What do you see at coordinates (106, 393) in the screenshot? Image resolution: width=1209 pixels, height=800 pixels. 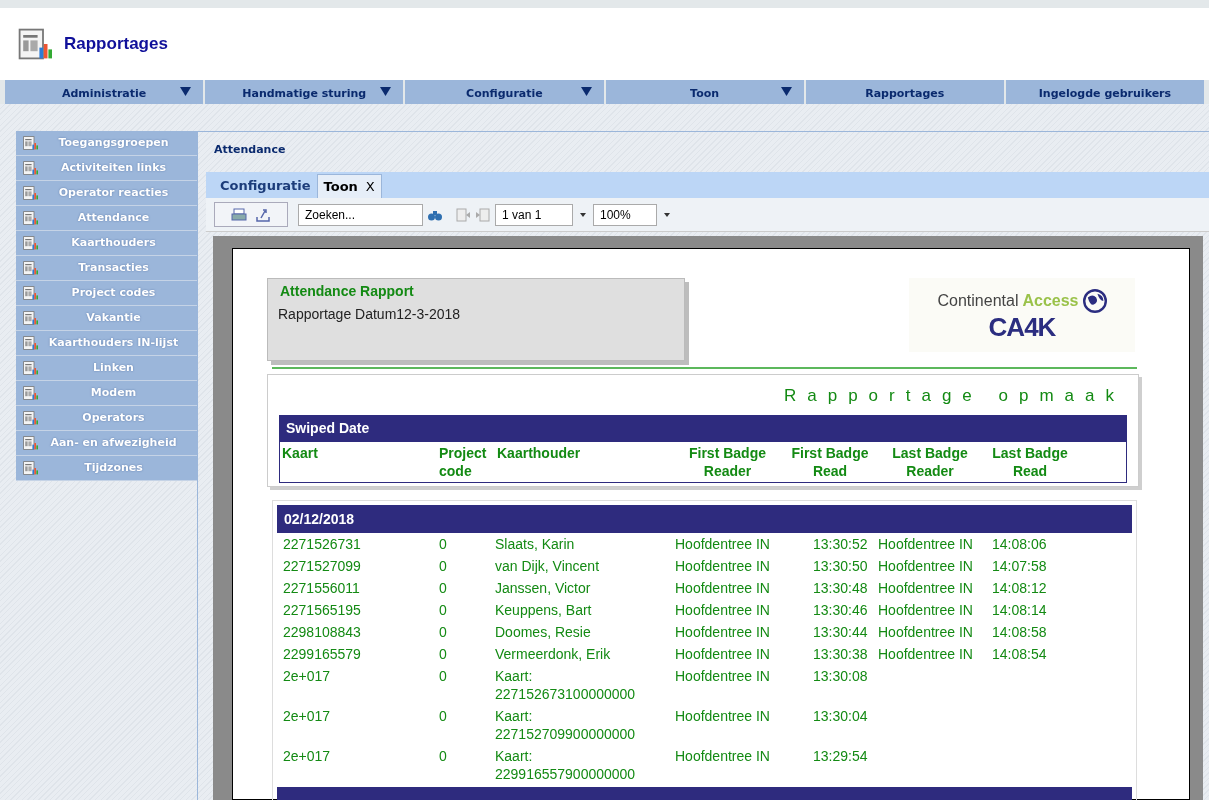 I see `sidebar-item: Modem` at bounding box center [106, 393].